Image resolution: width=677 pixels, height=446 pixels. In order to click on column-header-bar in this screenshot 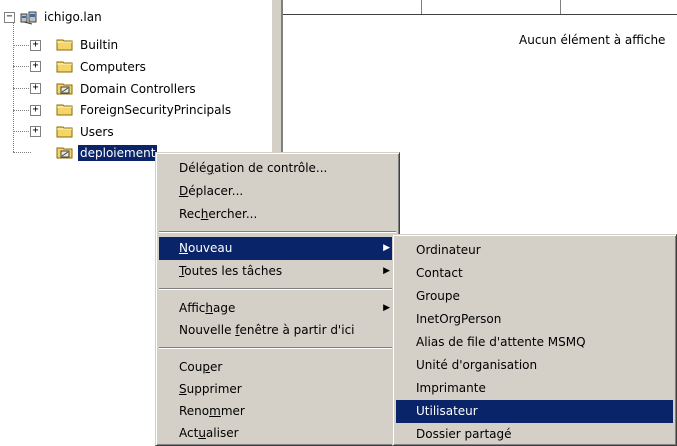, I will do `click(480, 7)`.